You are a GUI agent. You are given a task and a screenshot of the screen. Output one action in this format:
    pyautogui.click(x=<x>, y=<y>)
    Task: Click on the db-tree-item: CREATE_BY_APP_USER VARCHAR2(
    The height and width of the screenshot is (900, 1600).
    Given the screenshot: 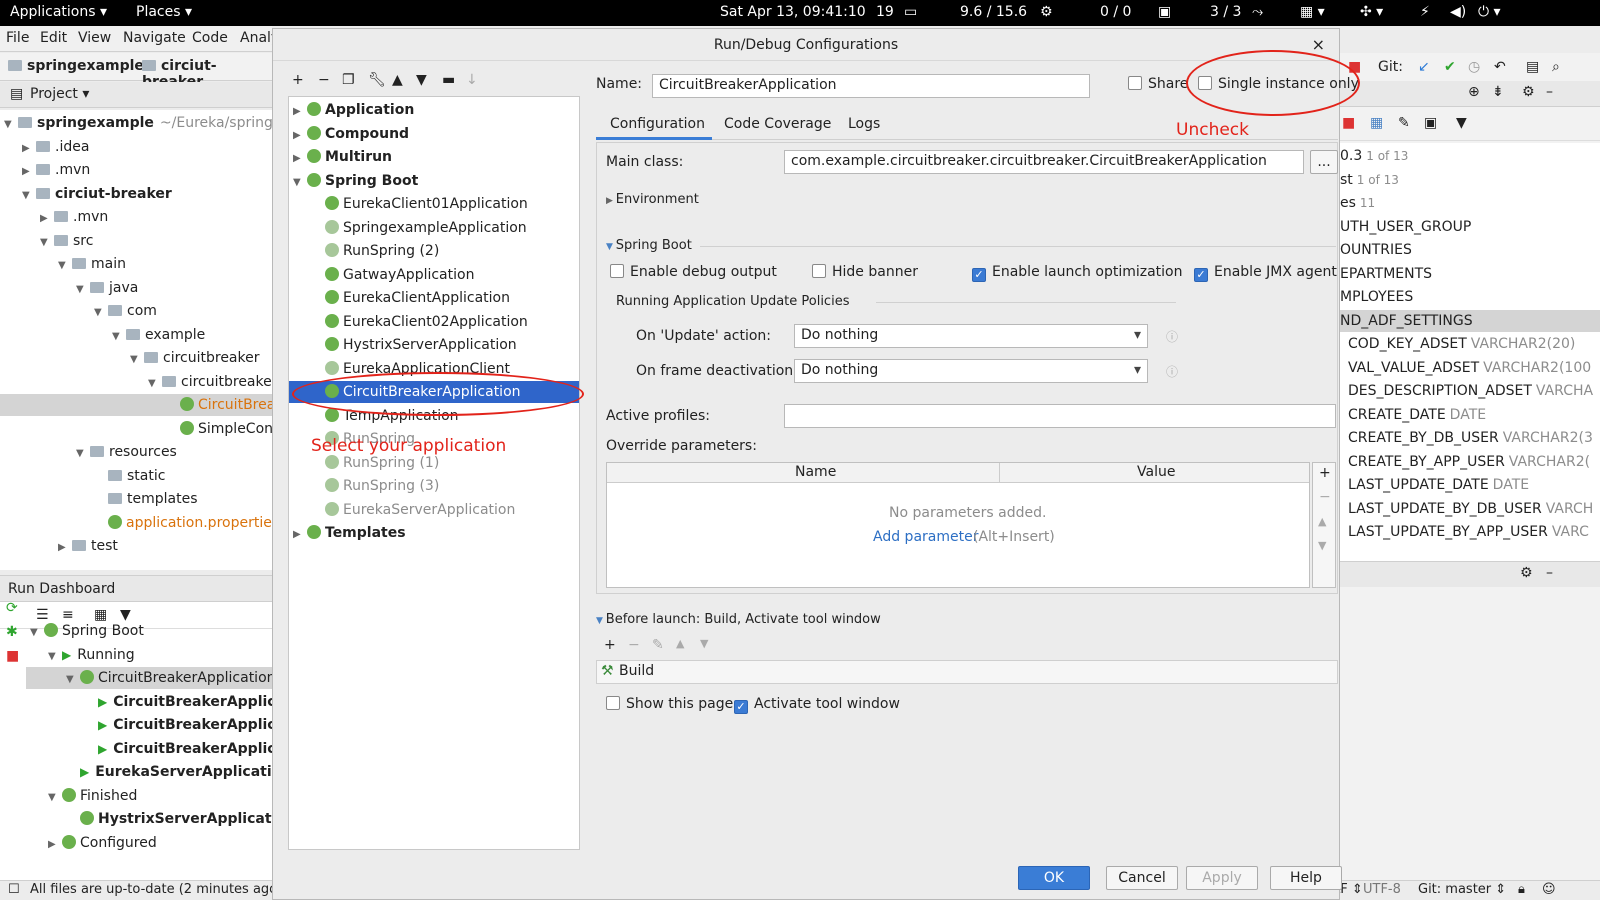 What is the action you would take?
    pyautogui.click(x=1470, y=462)
    